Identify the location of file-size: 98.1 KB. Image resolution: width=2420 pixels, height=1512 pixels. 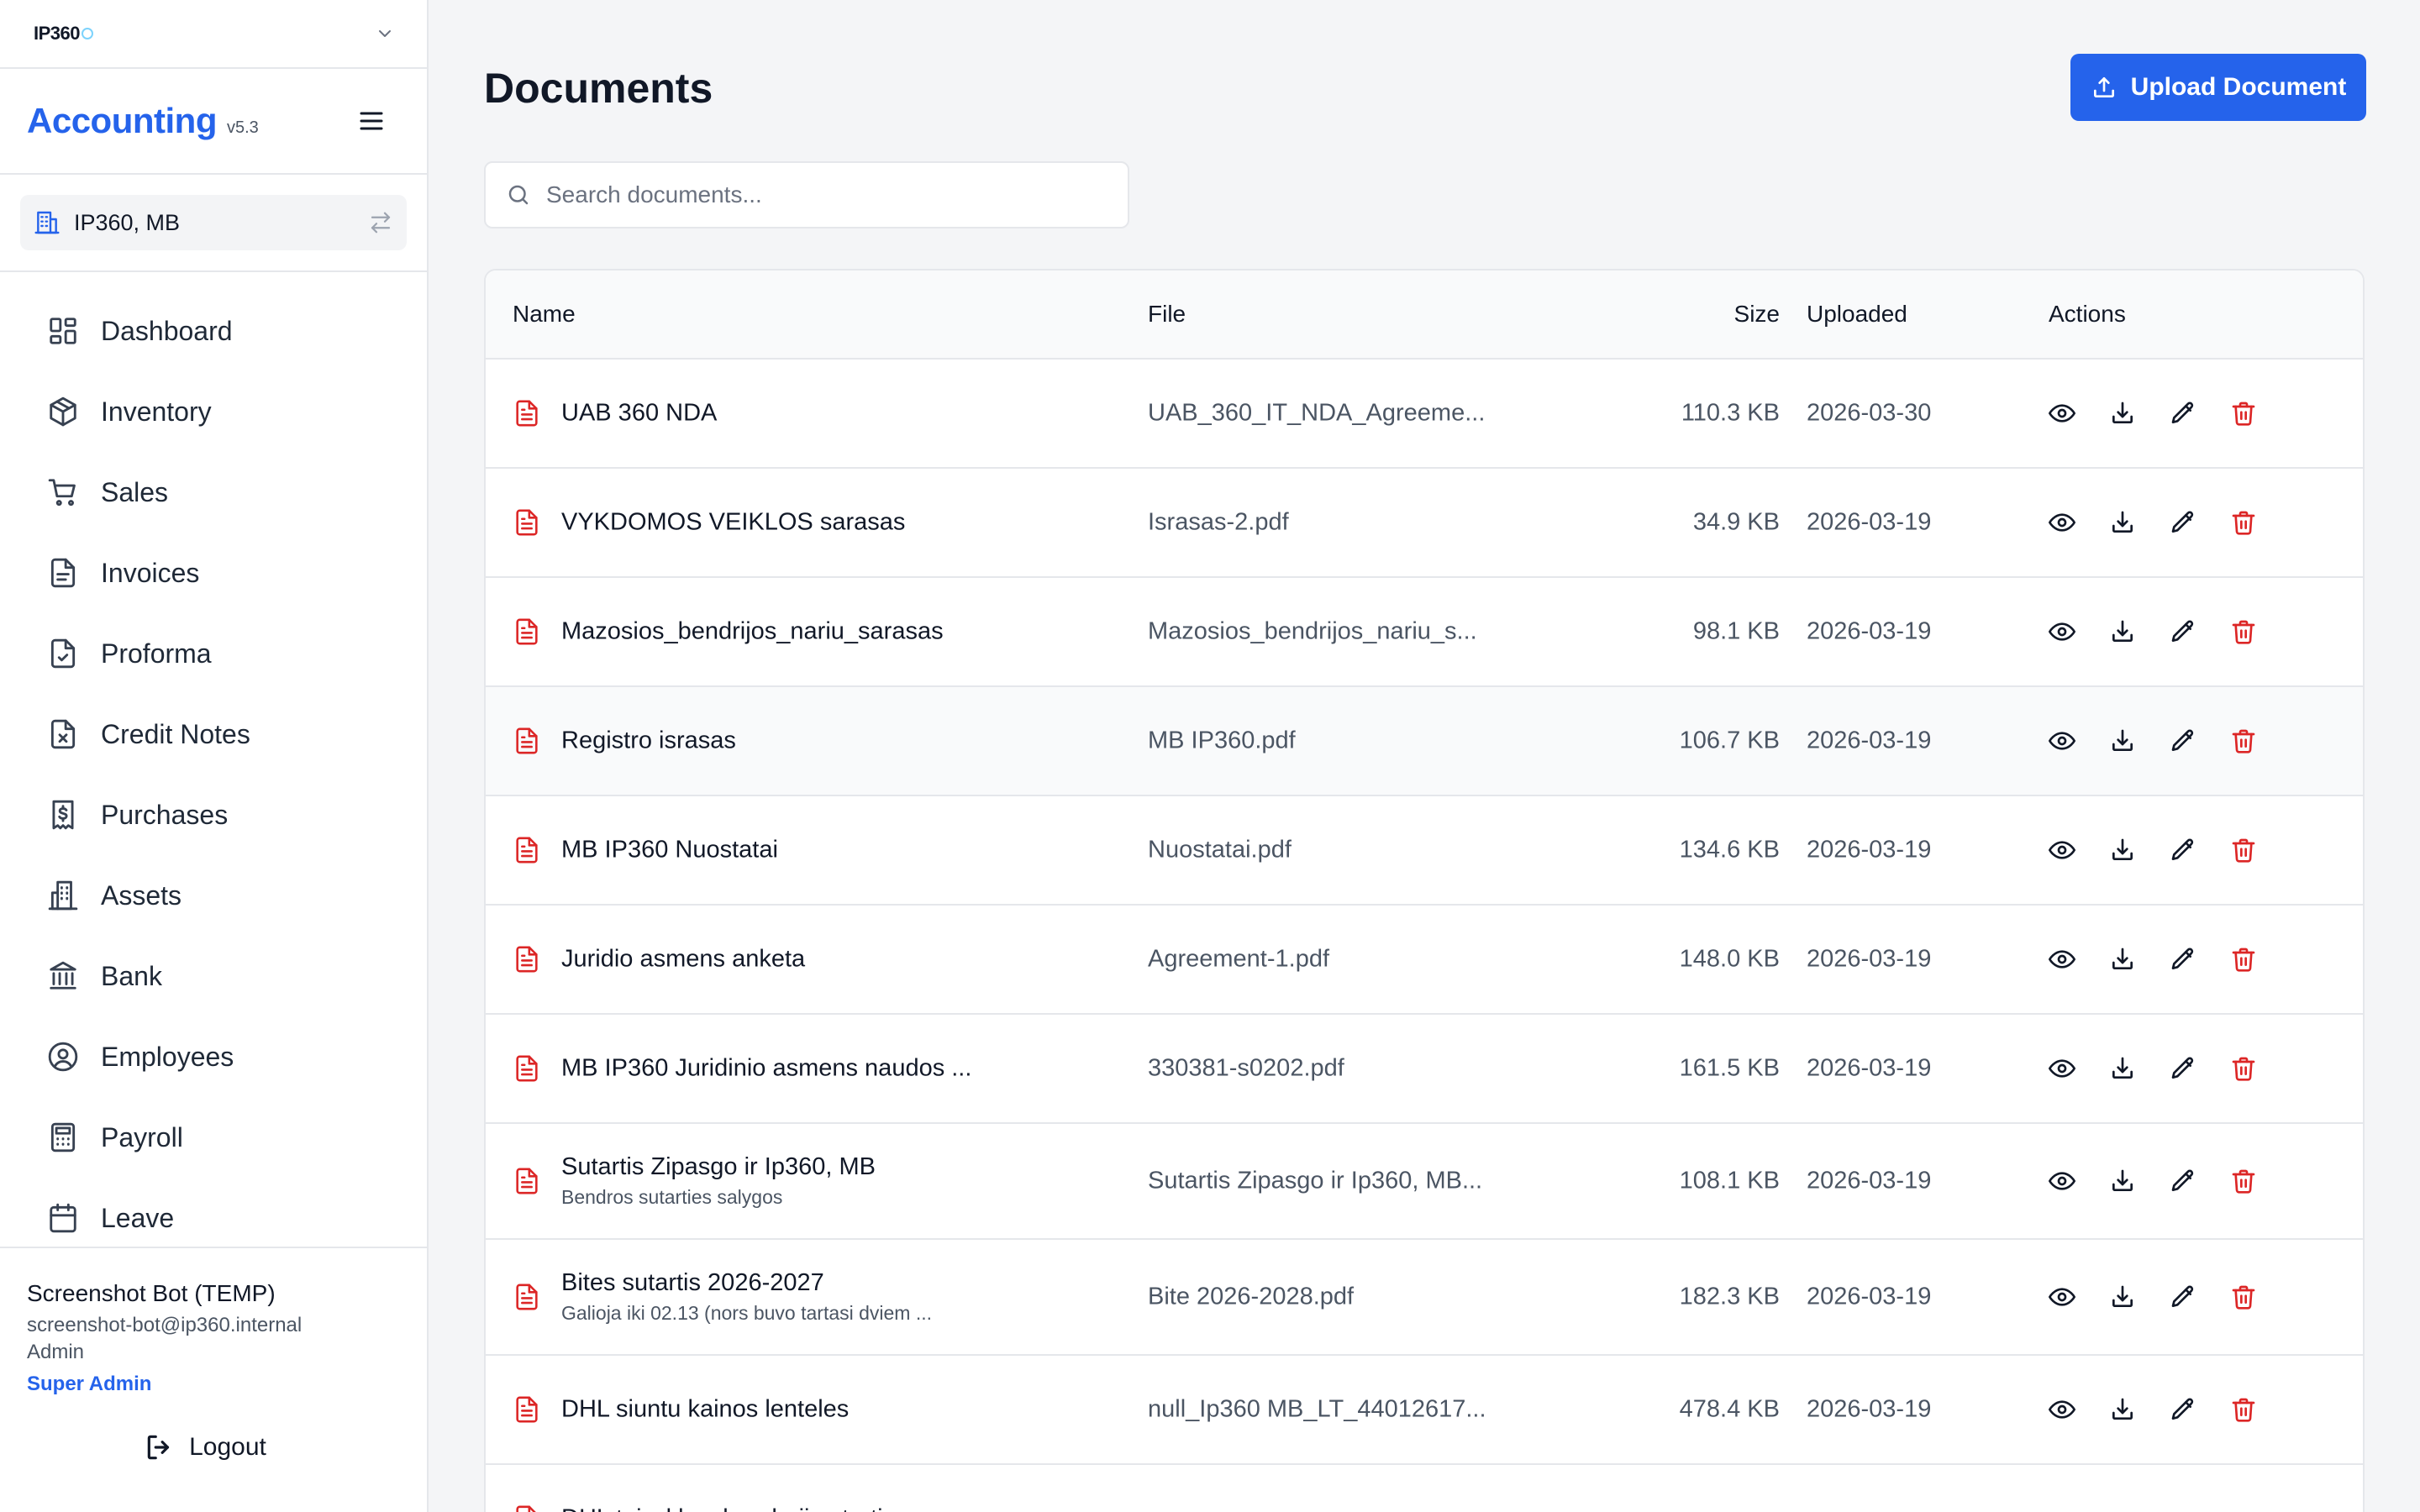
(1736, 631).